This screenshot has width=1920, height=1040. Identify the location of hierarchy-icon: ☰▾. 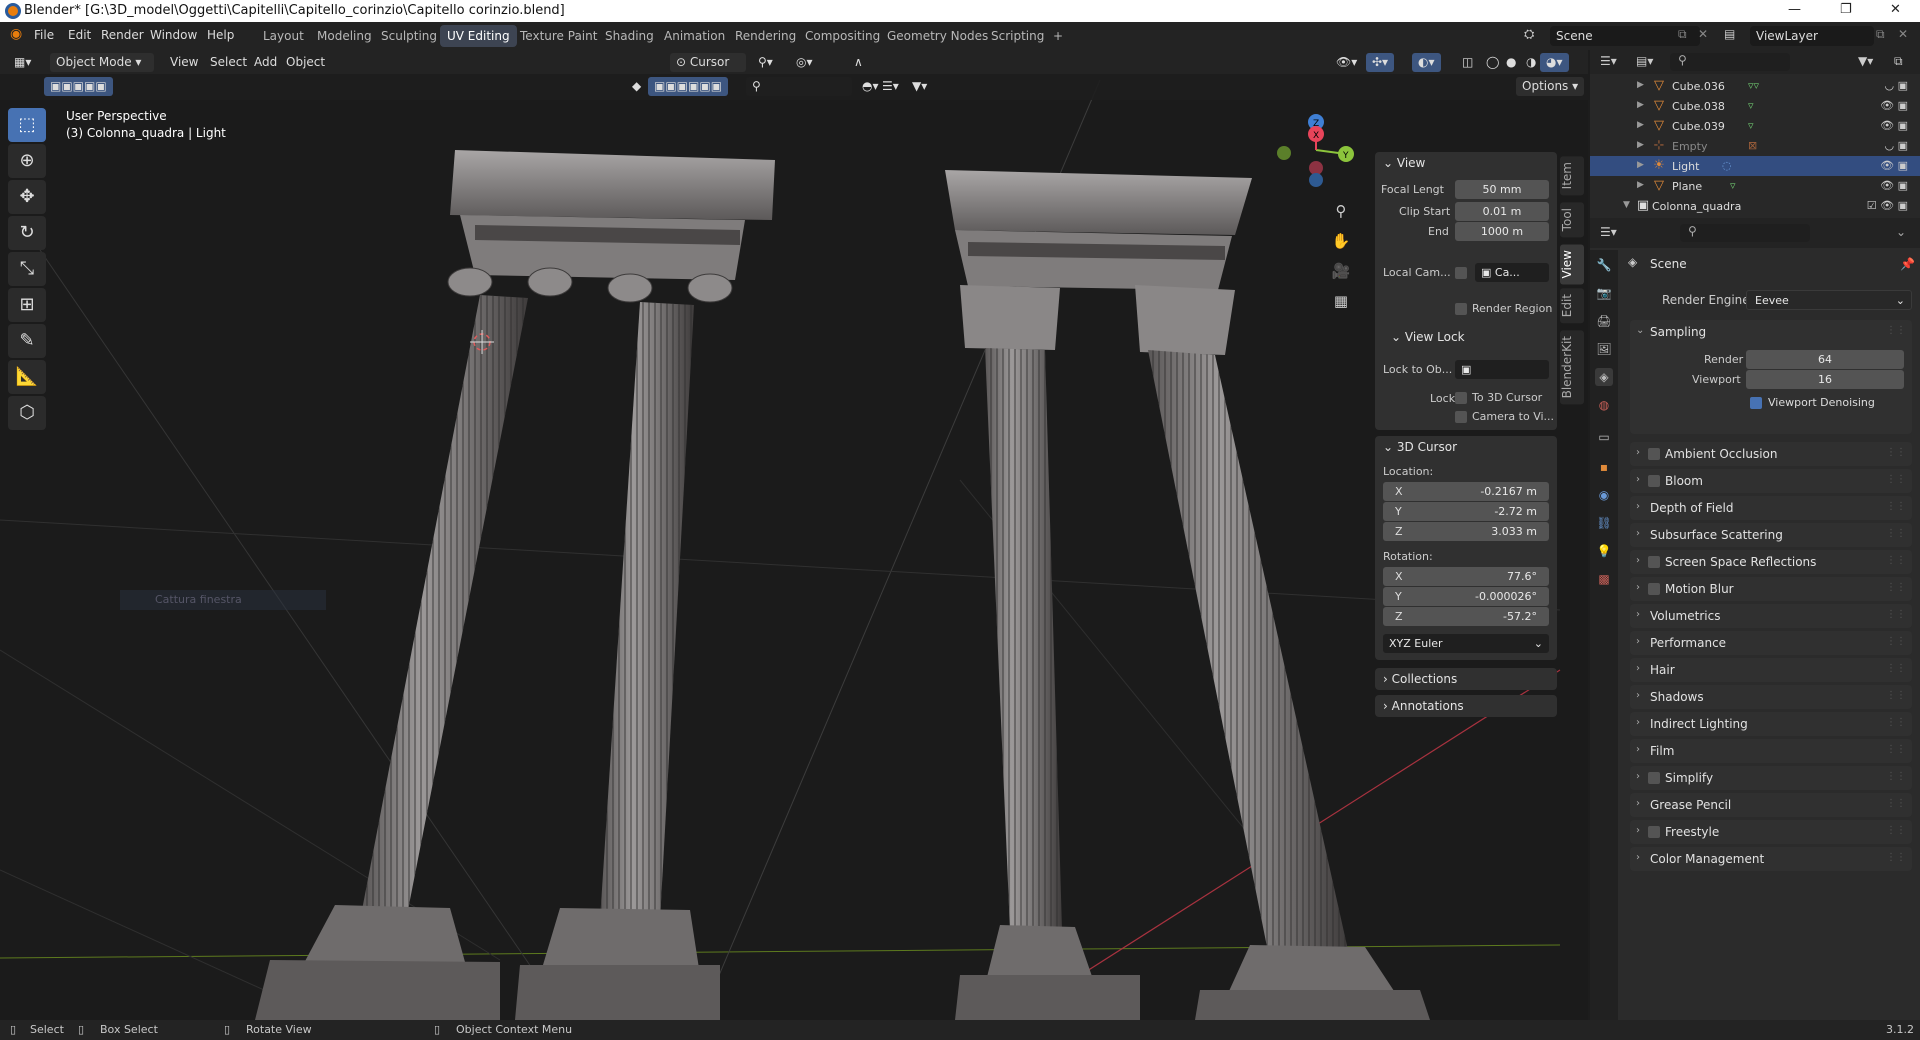
(890, 86).